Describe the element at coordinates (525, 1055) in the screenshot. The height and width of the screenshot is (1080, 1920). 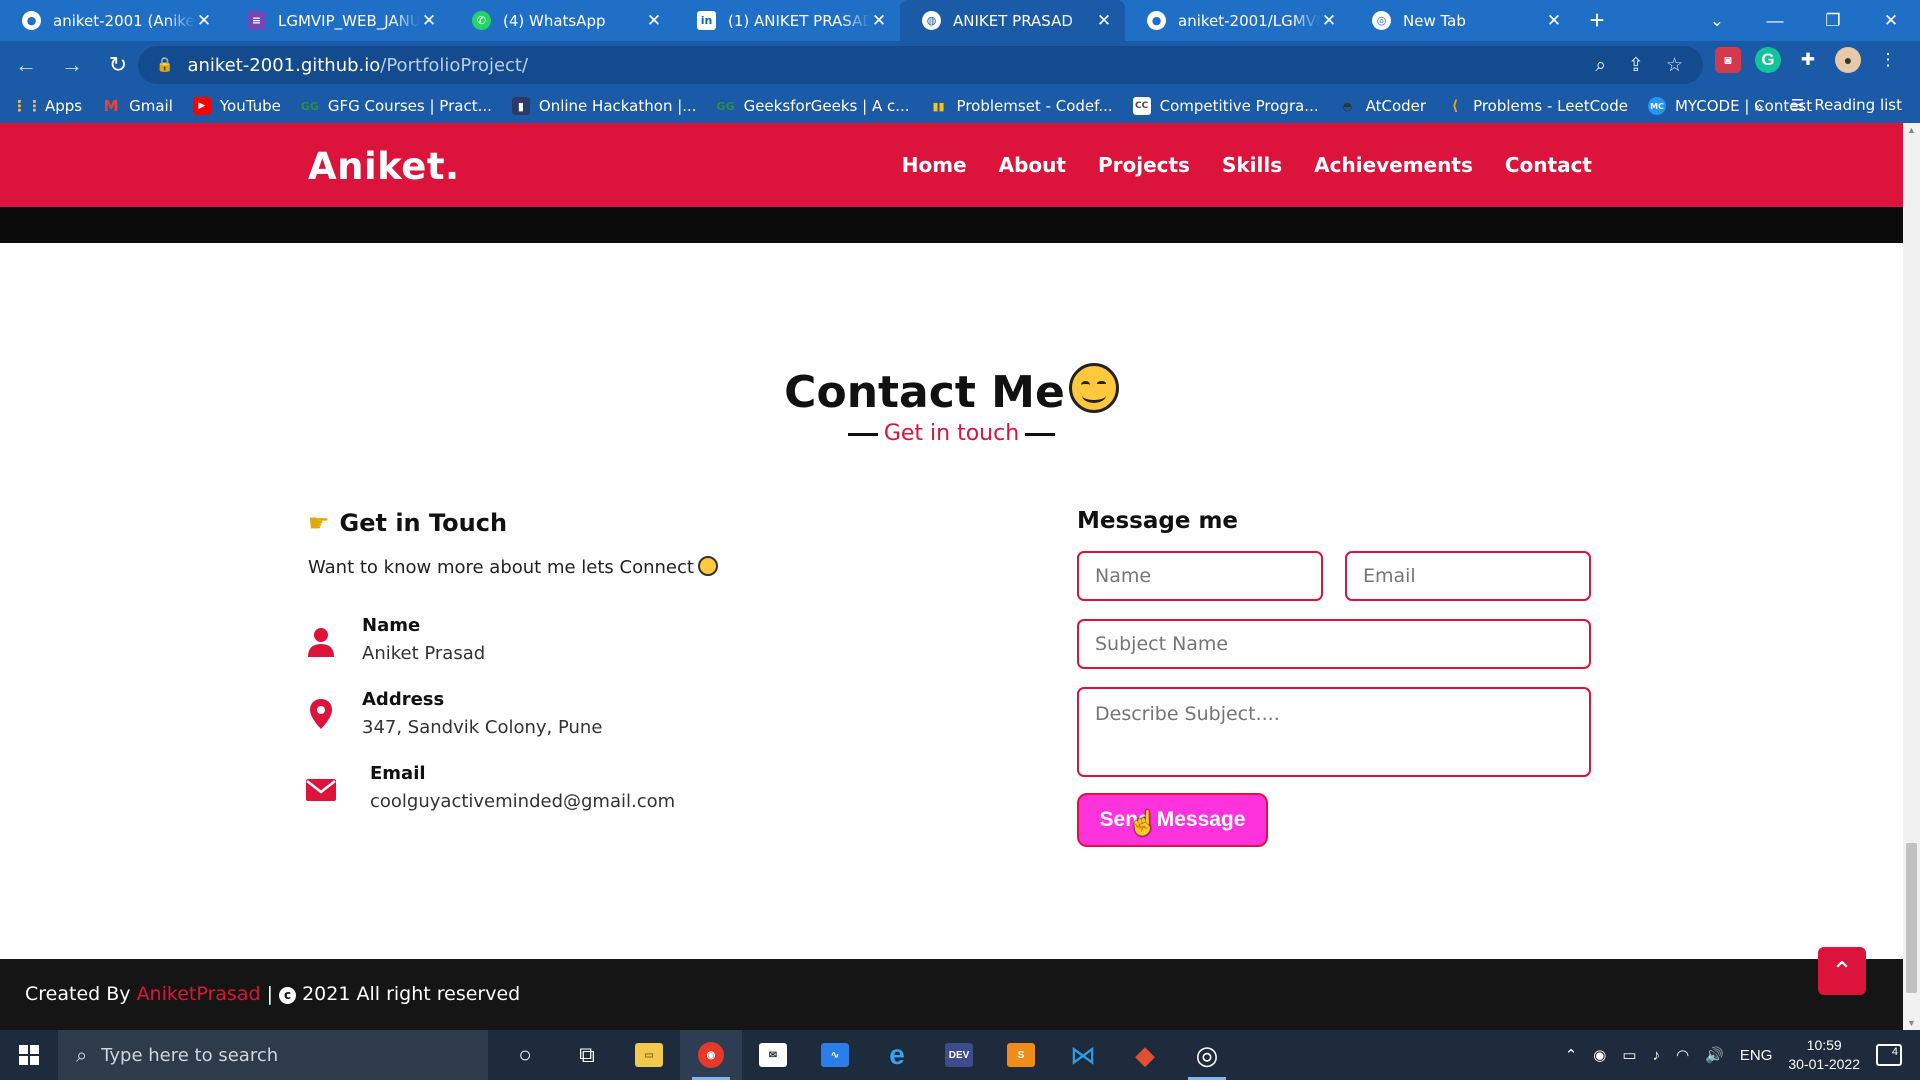
I see `cortana-icon: ○` at that location.